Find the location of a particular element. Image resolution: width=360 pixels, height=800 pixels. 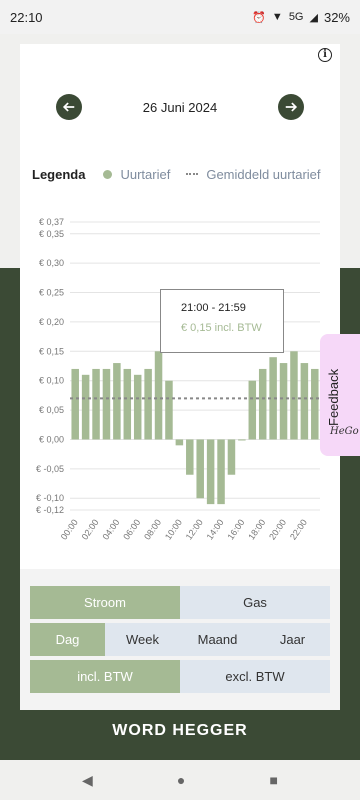

brand-banner: WORD HEGGER is located at coordinates (180, 730).